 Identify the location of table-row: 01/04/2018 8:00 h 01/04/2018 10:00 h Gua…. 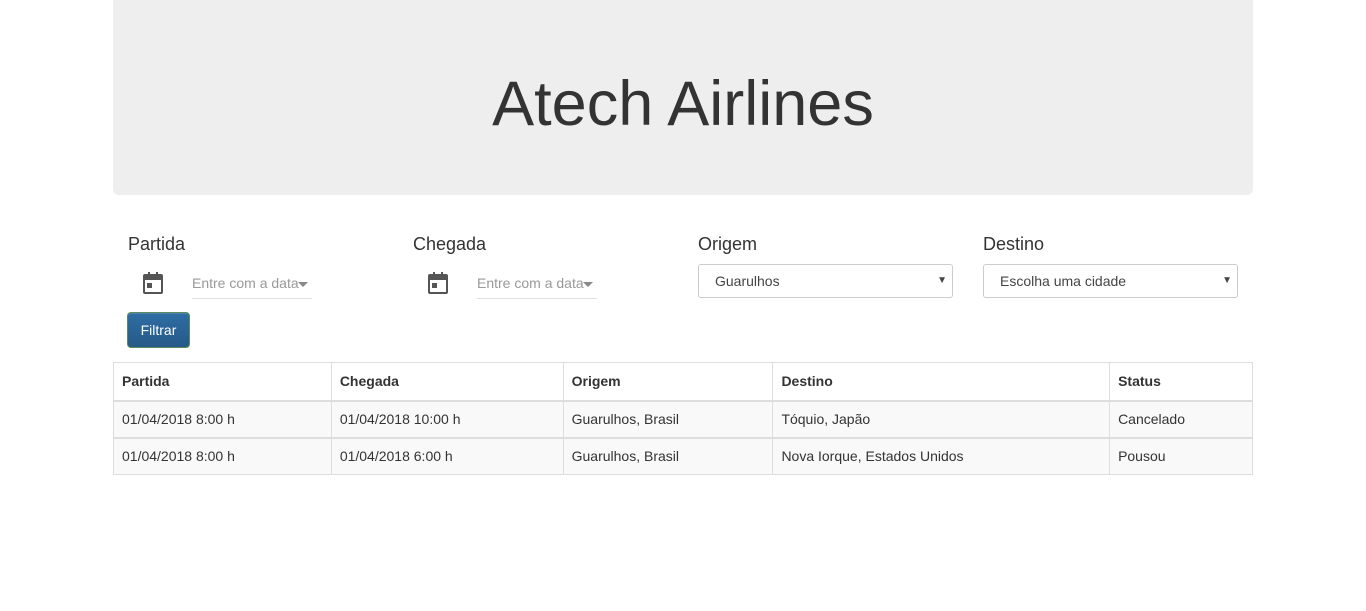
(683, 419).